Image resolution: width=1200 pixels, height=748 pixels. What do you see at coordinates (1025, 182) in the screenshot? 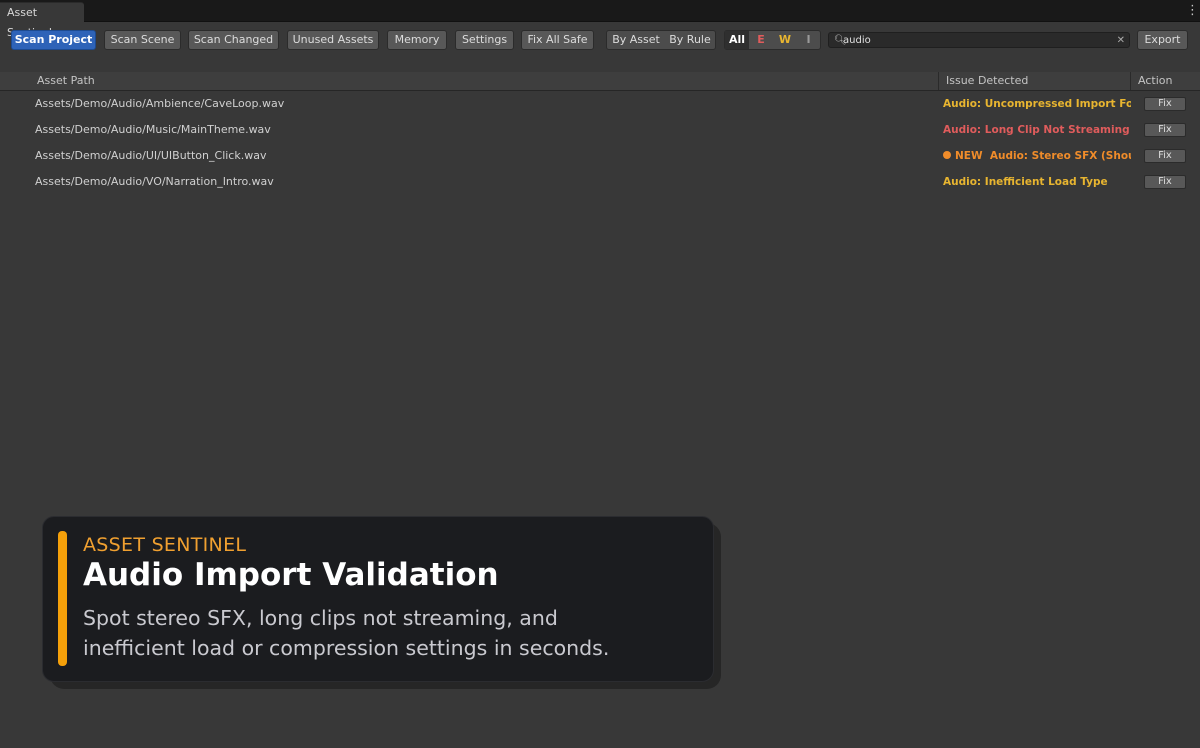
I see `issue-label: Audio: Inefficient Load Type` at bounding box center [1025, 182].